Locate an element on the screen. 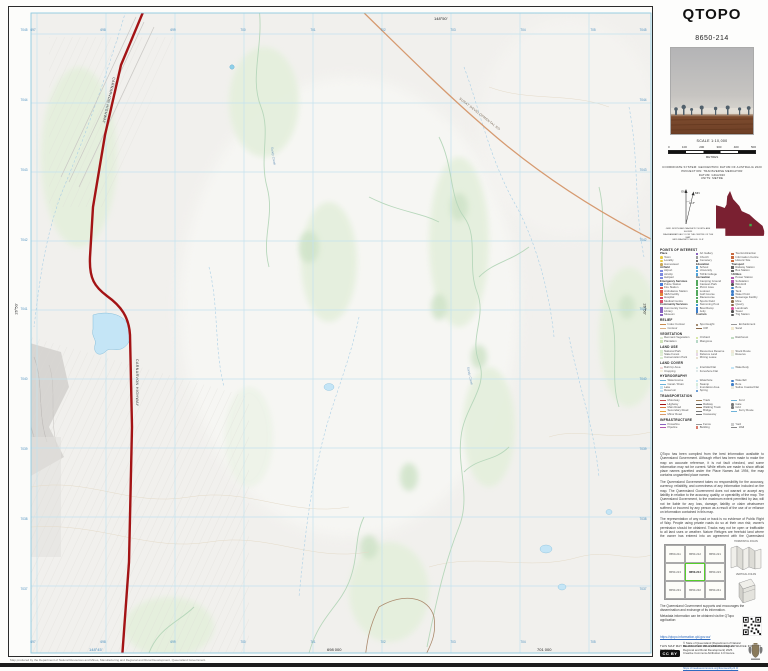  legend-item-label: Cliff is located at coordinates (705, 328).